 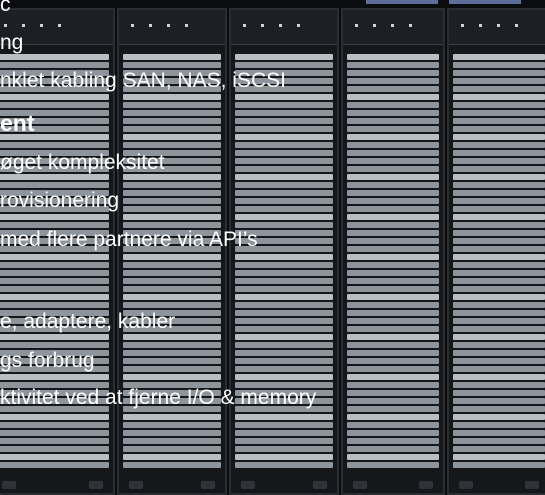 What do you see at coordinates (88, 321) in the screenshot?
I see `text-line-8: e, adaptere, kabler` at bounding box center [88, 321].